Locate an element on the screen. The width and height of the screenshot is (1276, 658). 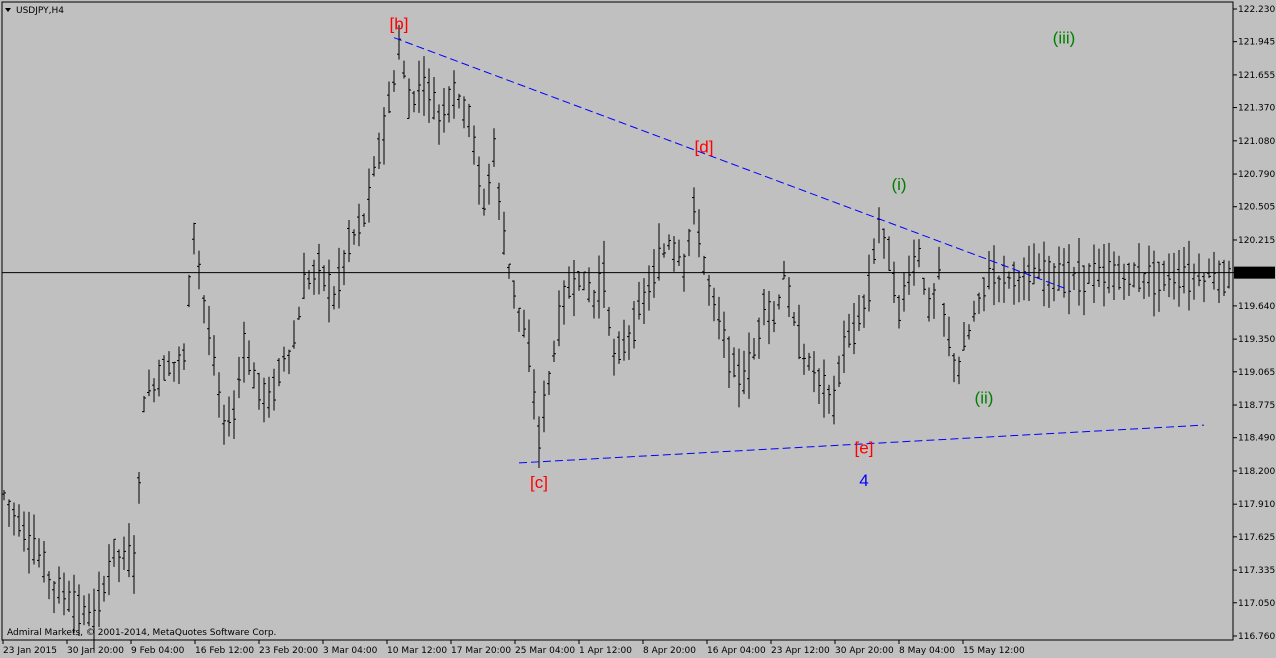
x-tick-label: 23 Feb 20:00 is located at coordinates (288, 651).